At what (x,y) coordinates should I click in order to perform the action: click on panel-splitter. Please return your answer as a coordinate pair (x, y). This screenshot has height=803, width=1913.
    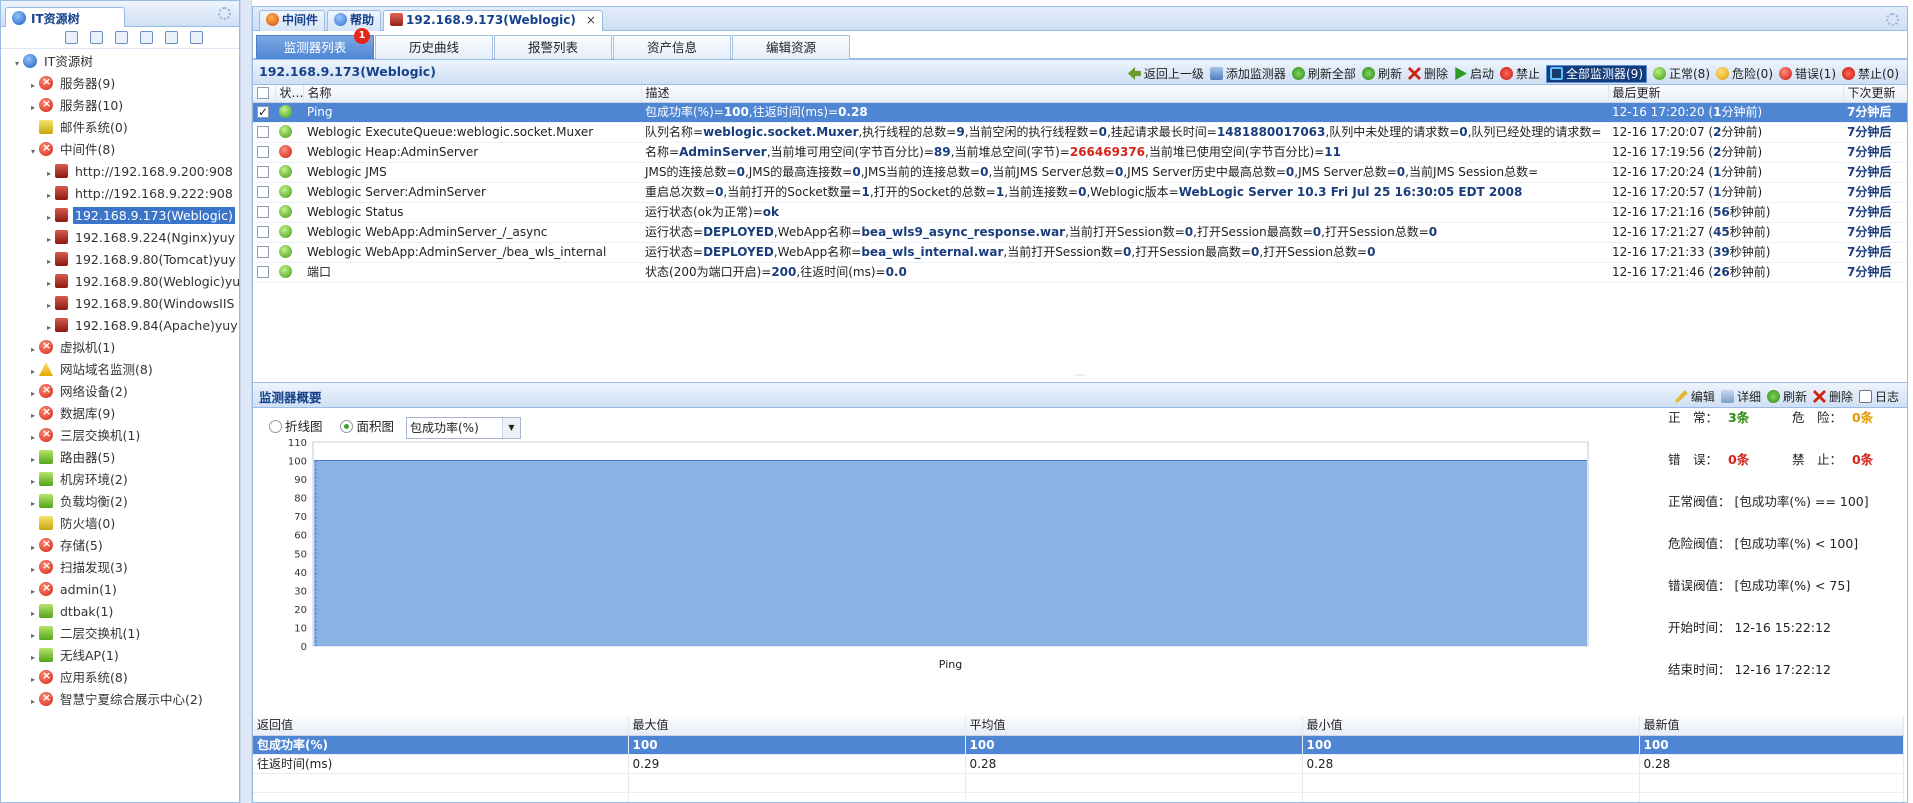
    Looking at the image, I should click on (246, 401).